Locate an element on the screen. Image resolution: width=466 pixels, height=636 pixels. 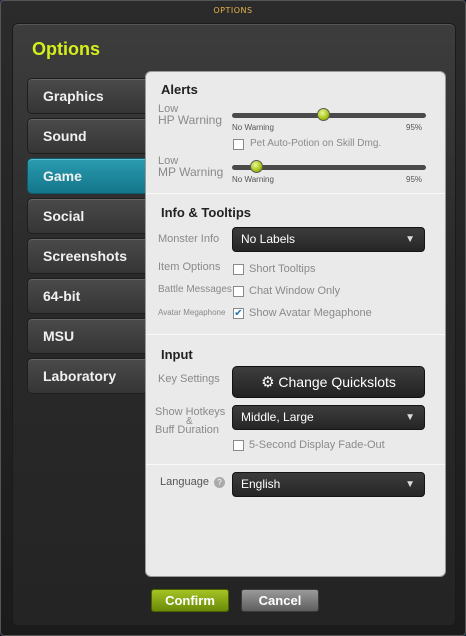
pet-auto-potion-checkbox is located at coordinates (238, 144).